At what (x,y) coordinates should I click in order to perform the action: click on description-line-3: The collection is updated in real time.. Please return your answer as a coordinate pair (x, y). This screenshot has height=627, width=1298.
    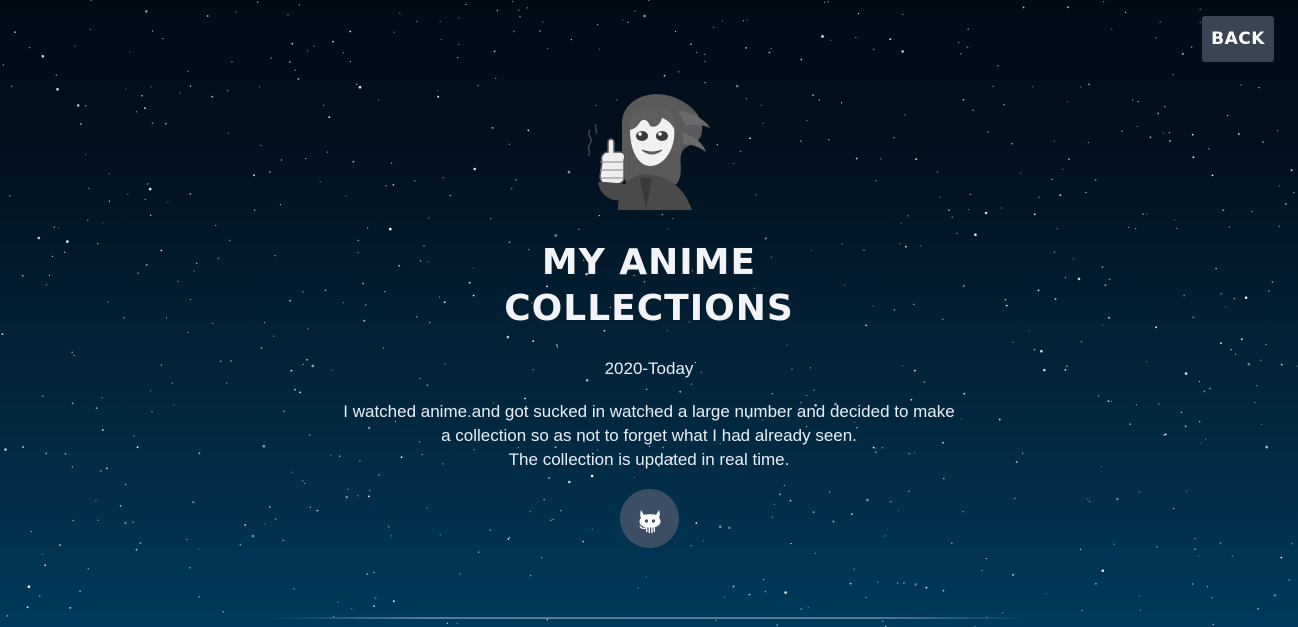
    Looking at the image, I should click on (649, 459).